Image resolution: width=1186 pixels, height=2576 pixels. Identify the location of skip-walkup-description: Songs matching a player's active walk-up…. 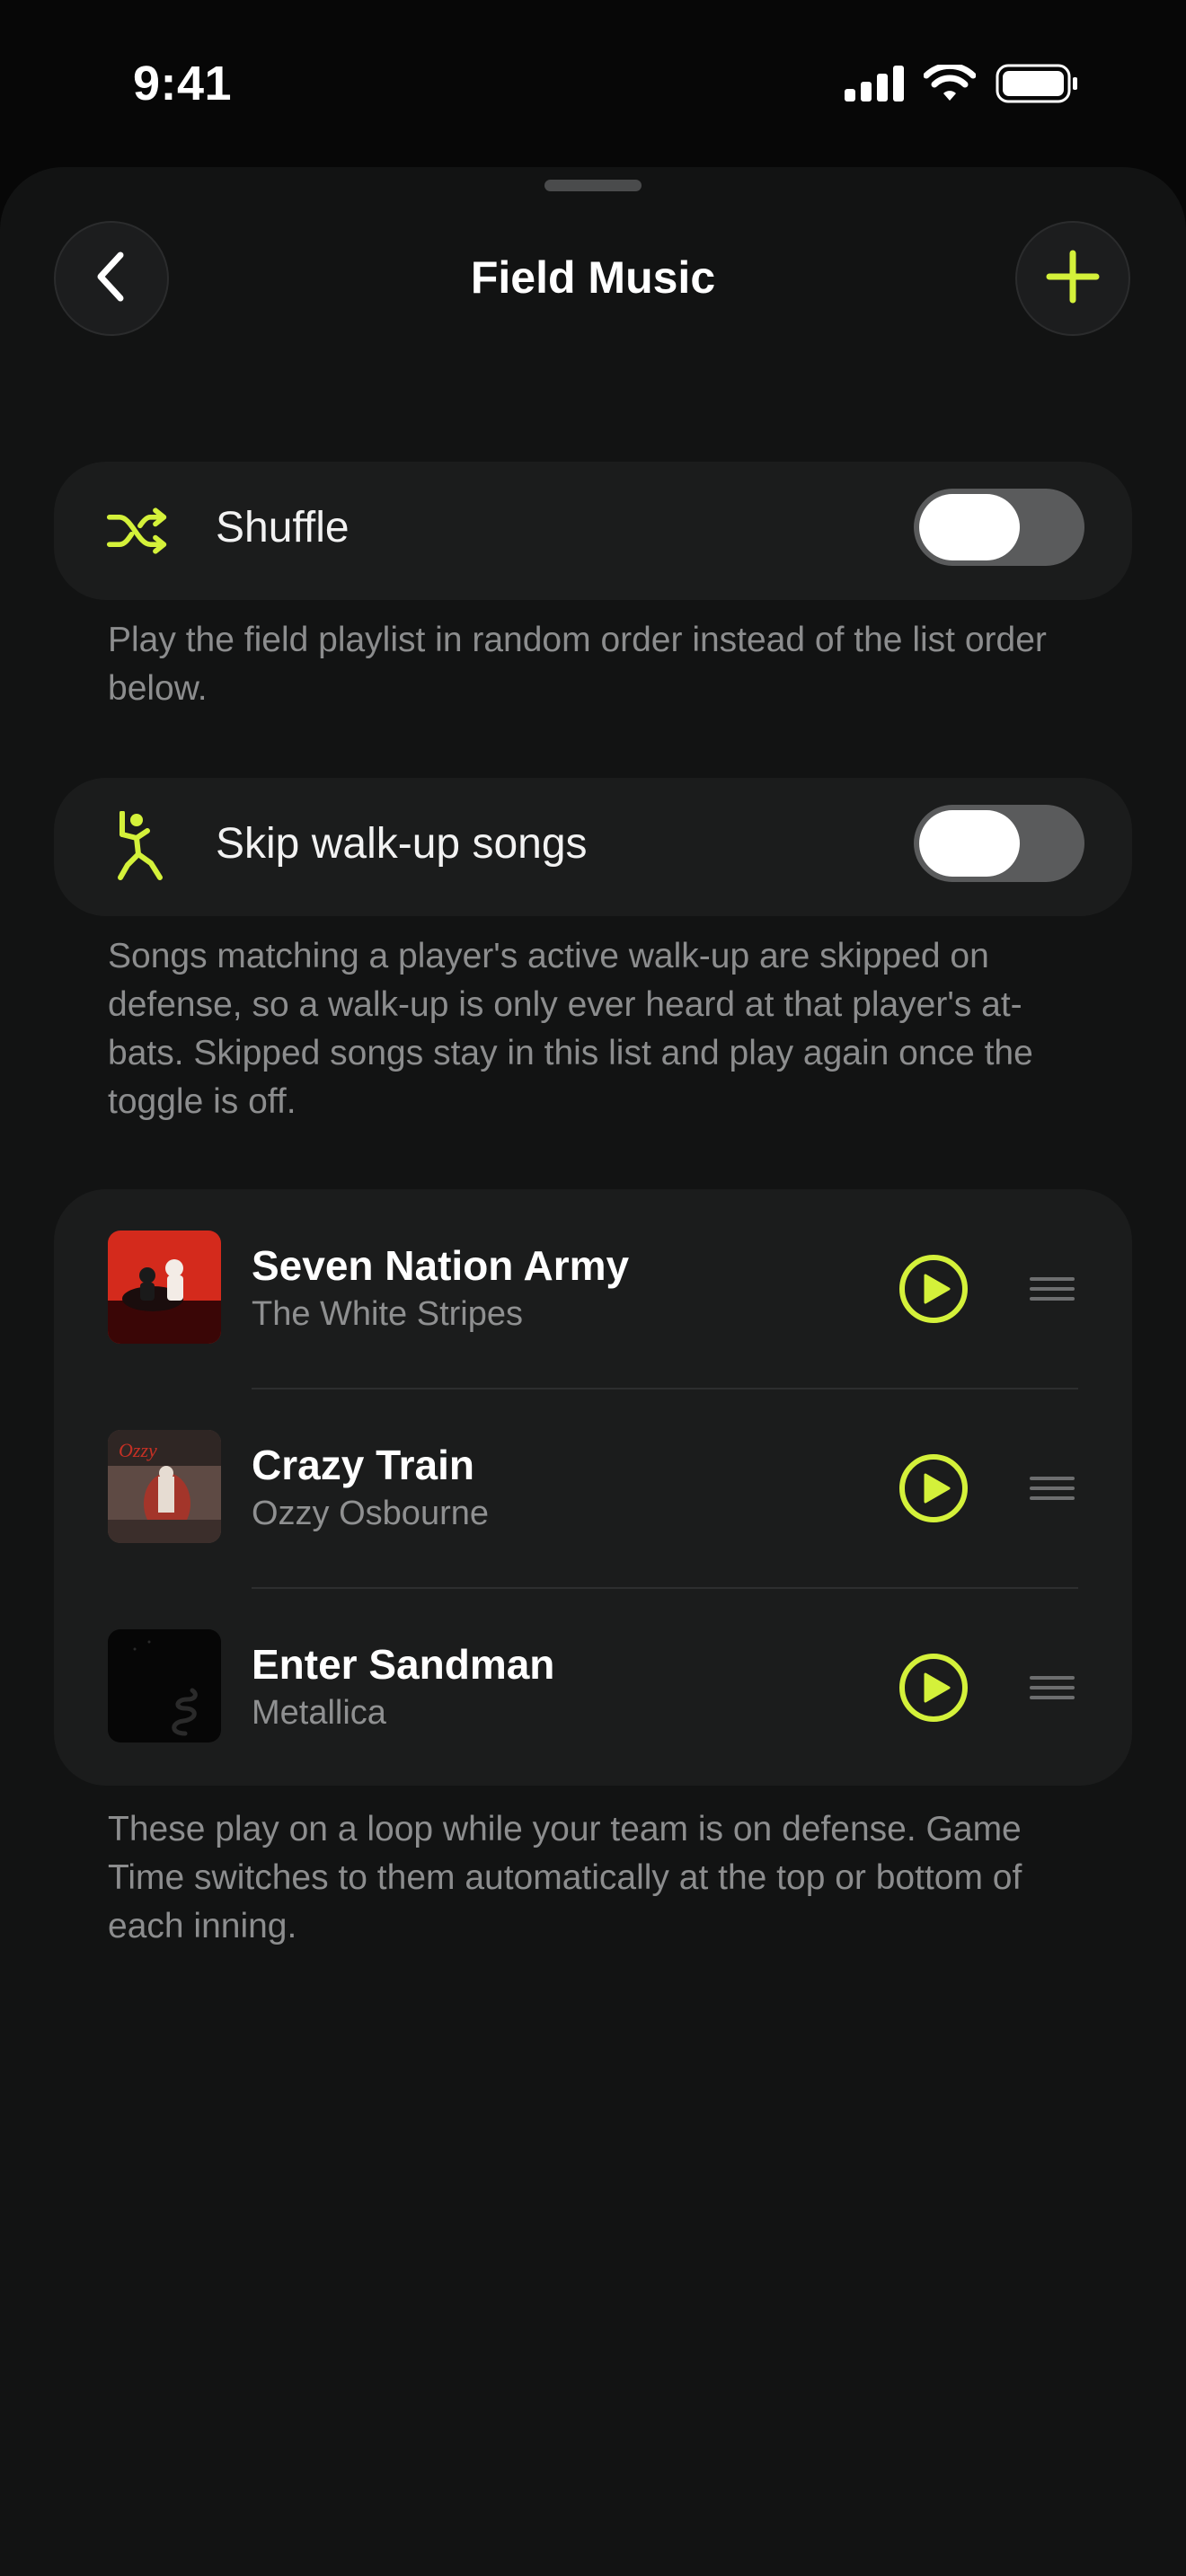
(570, 1029).